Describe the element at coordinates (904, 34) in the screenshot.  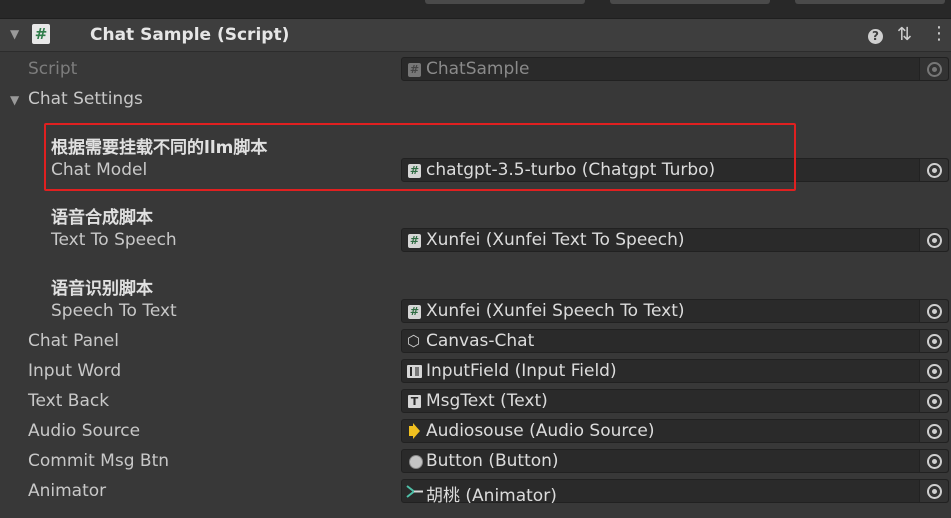
I see `presets-icon: ⇅` at that location.